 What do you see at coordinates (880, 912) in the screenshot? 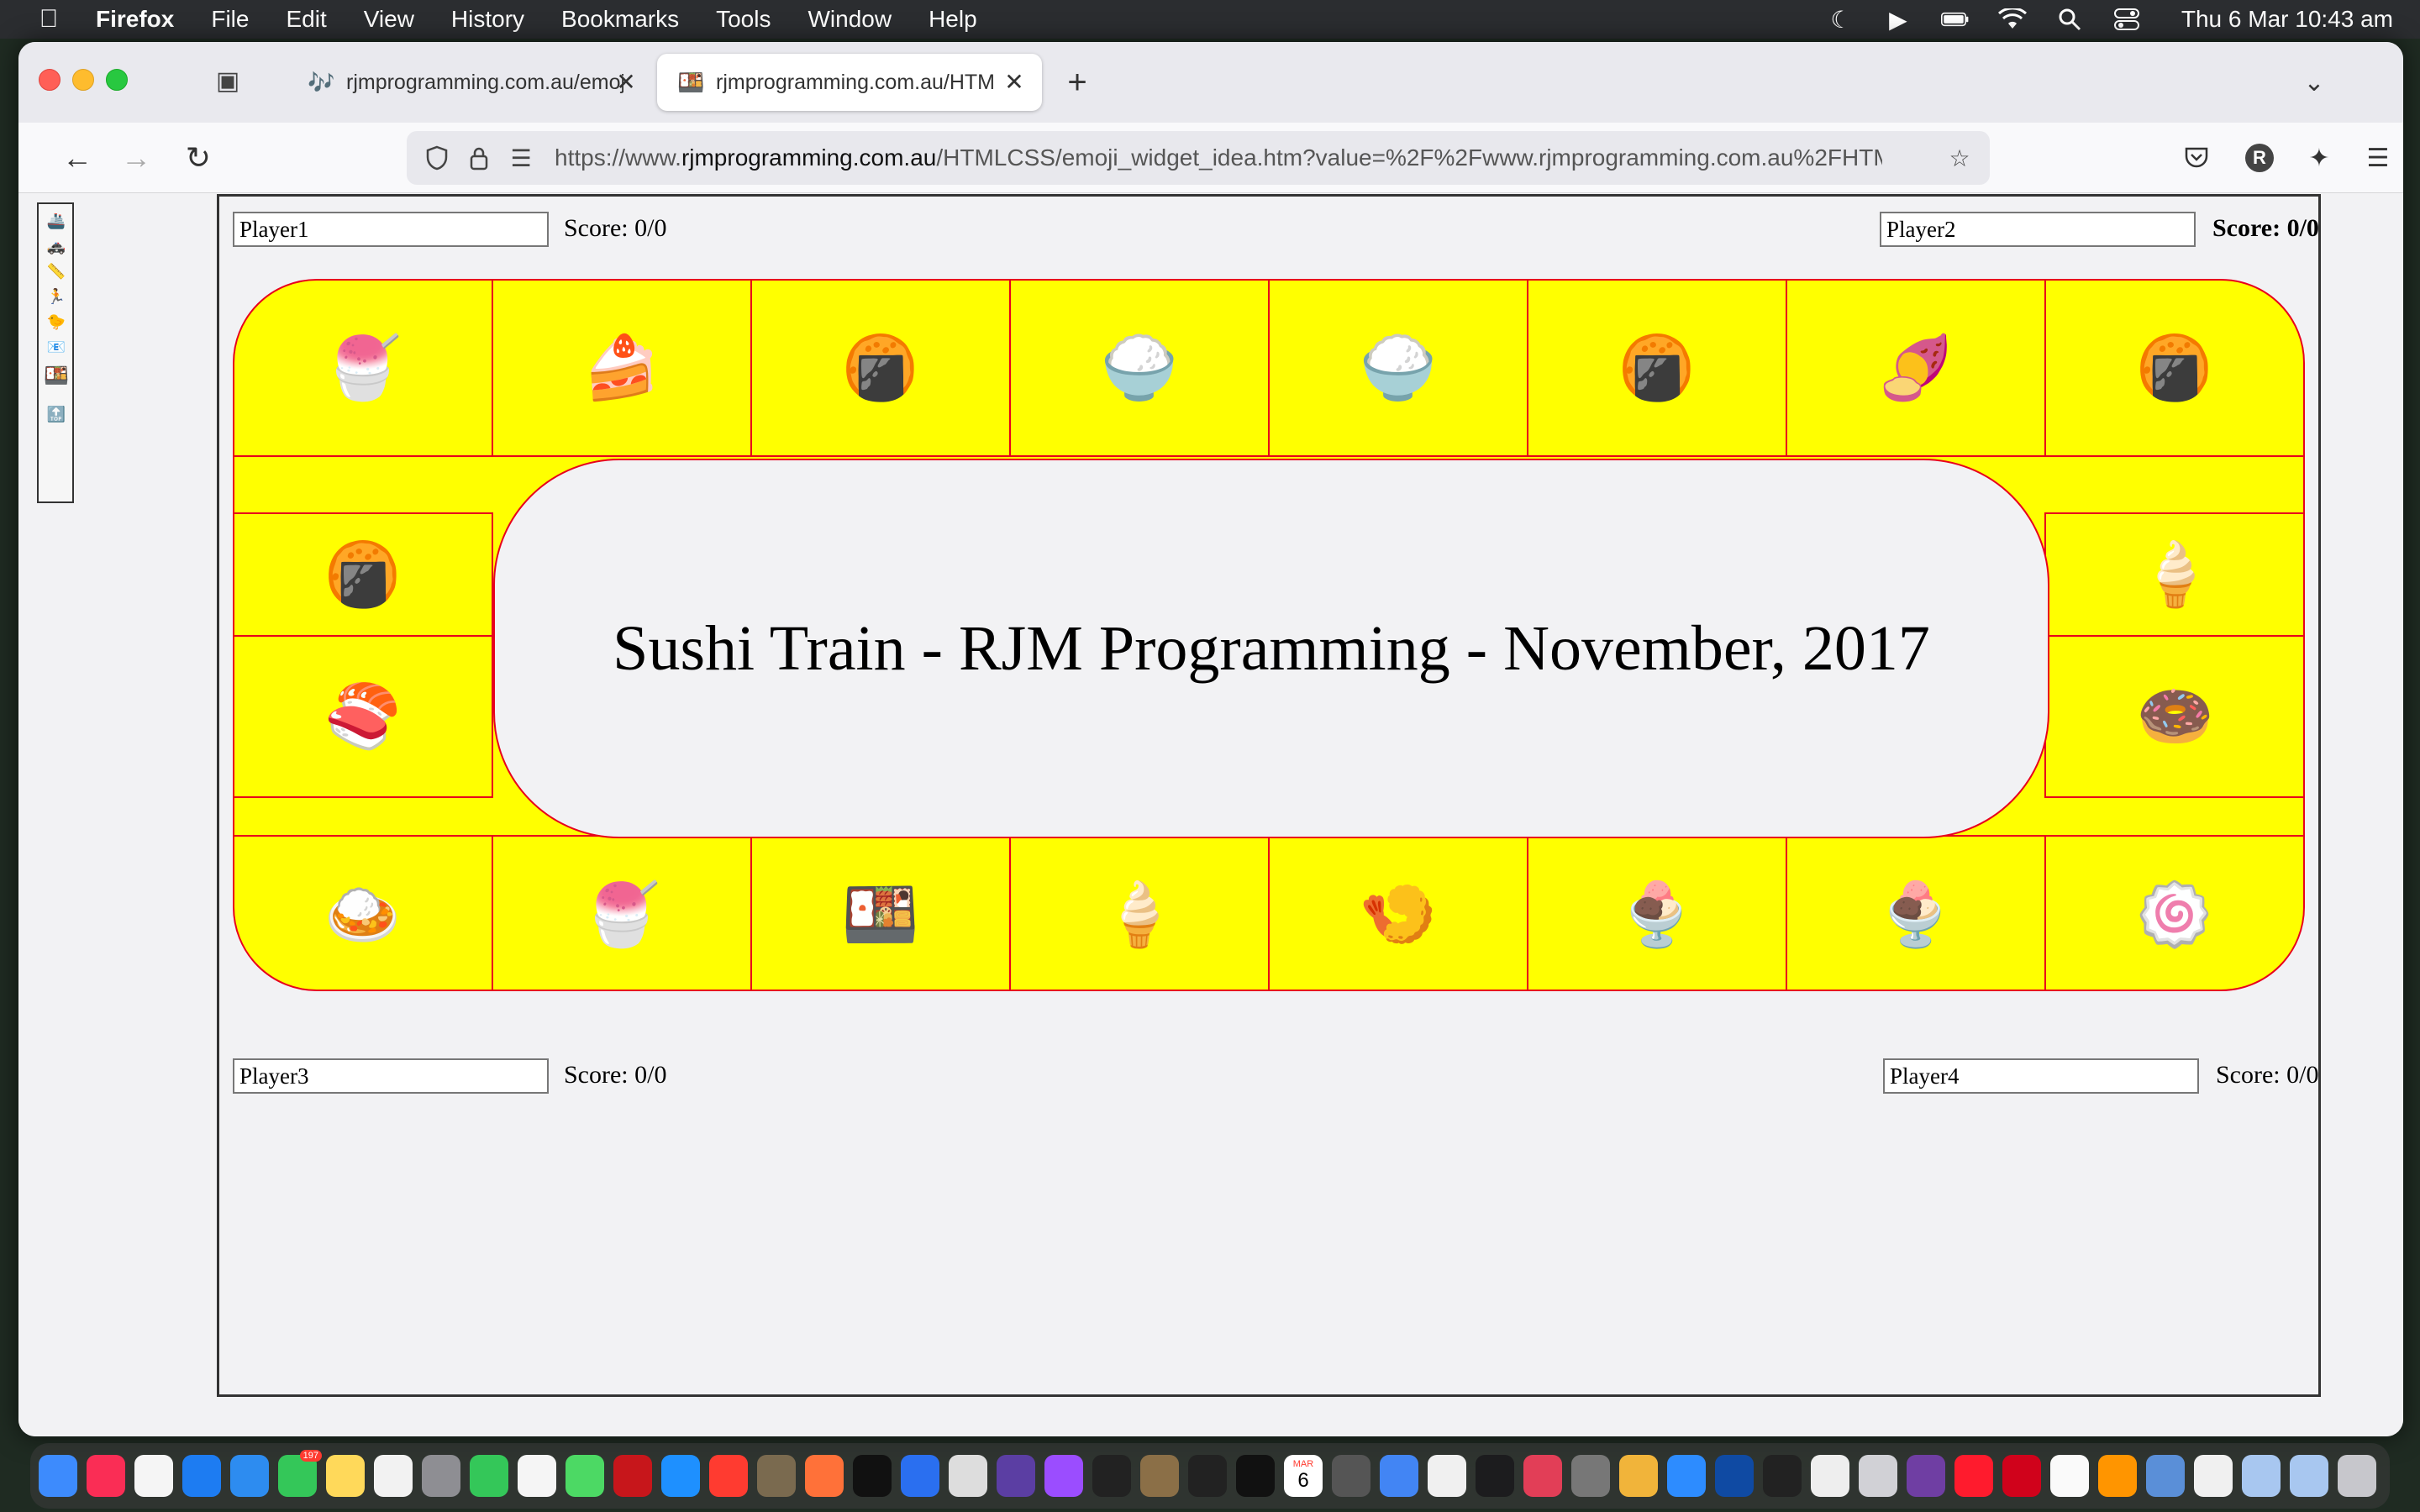
I see `board-cell-bottom-3: 🍱` at bounding box center [880, 912].